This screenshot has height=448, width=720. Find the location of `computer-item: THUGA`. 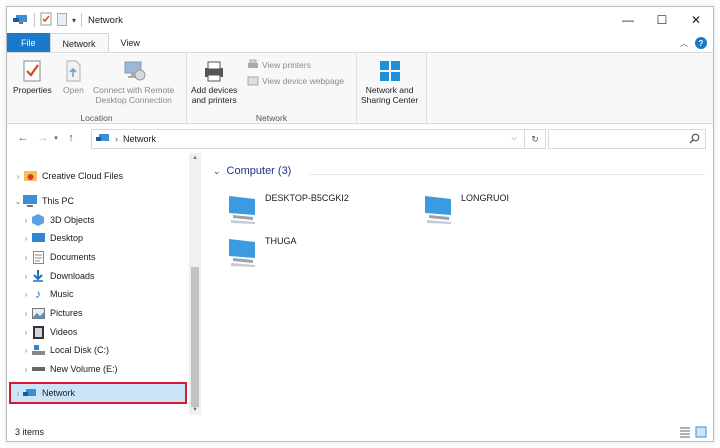

computer-item: THUGA is located at coordinates (262, 252).